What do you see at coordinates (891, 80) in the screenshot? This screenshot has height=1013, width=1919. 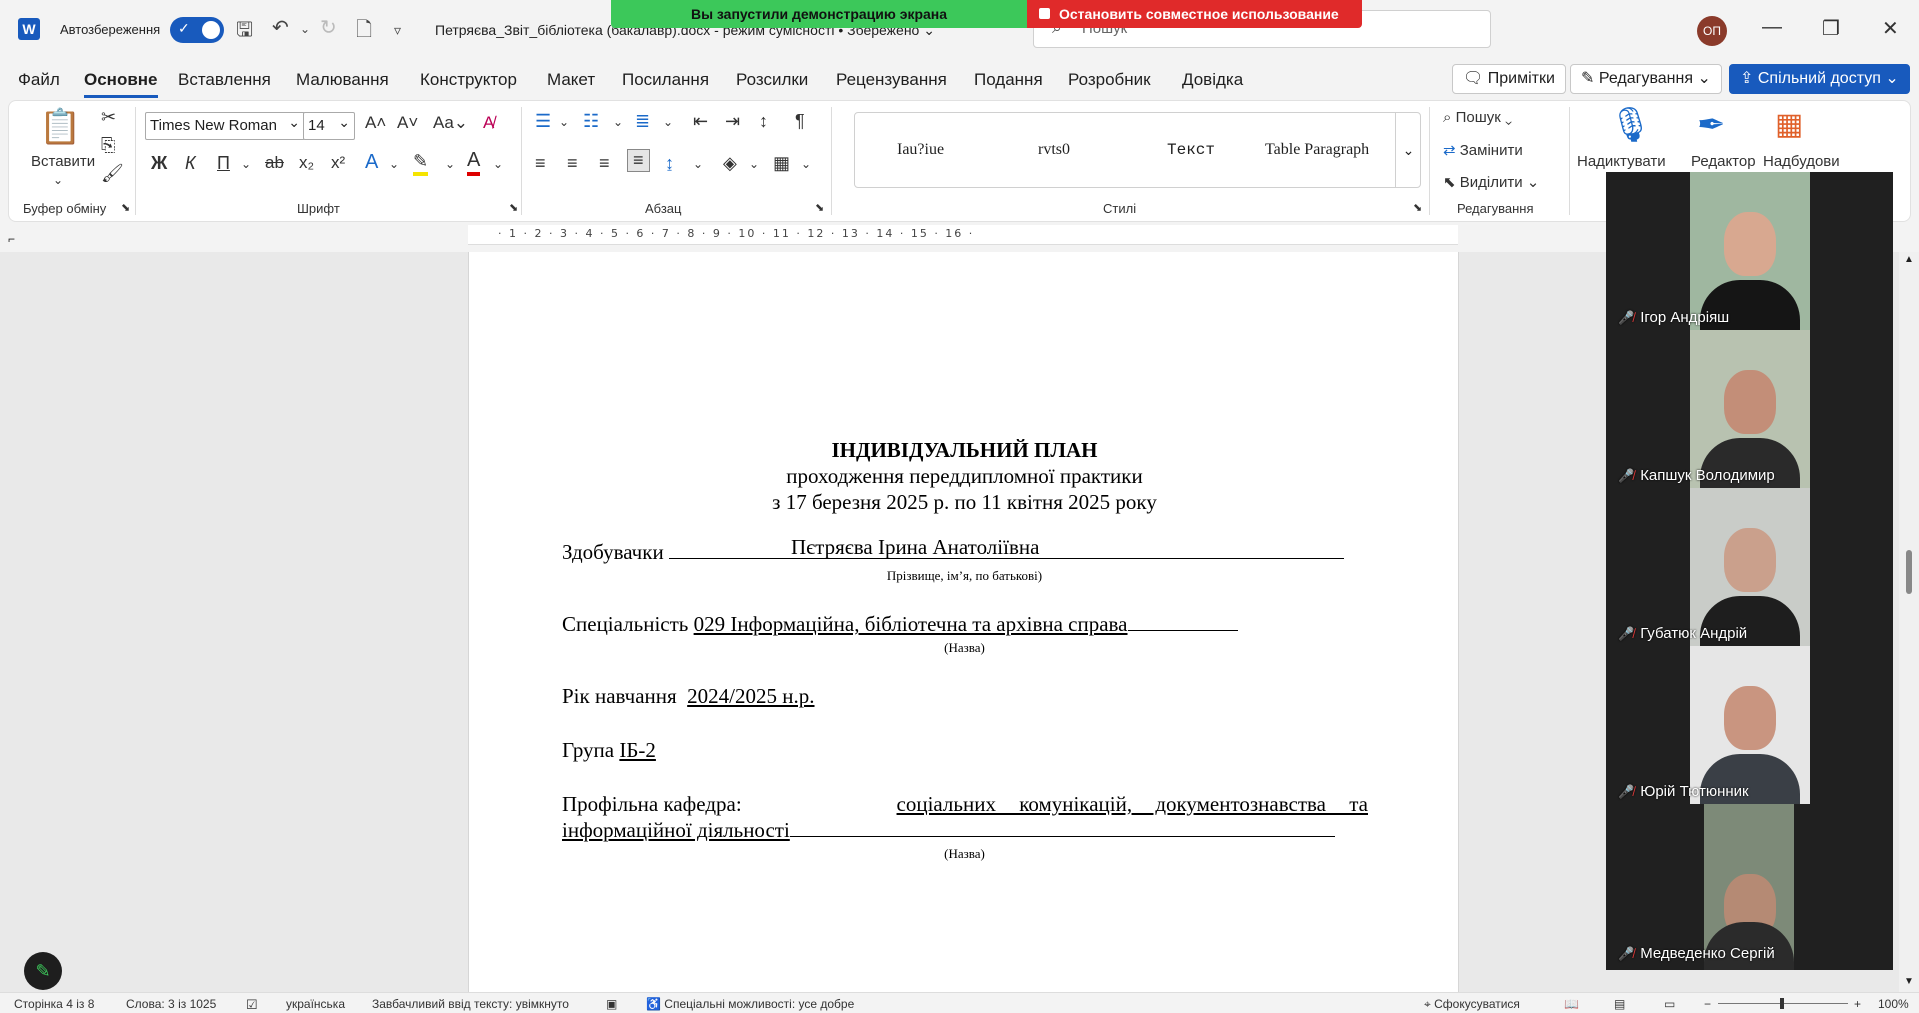 I see `tab-review: Рецензування` at bounding box center [891, 80].